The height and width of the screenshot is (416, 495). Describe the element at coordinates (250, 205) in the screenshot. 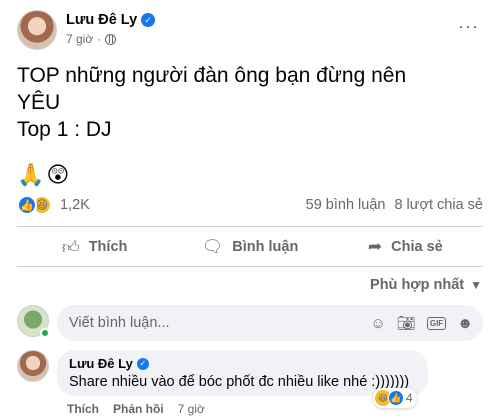

I see `reactions-bar: 👍 😆 1,2K 59 bình luận 8 lượt chia sẻ` at that location.